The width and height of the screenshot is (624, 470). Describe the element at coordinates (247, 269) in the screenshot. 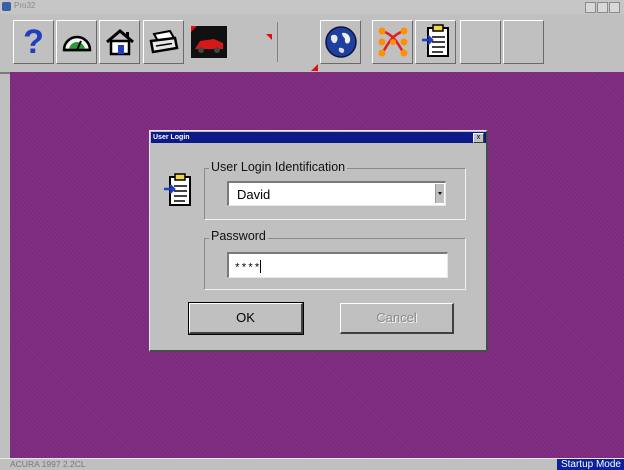

I see `password-value: ****` at that location.